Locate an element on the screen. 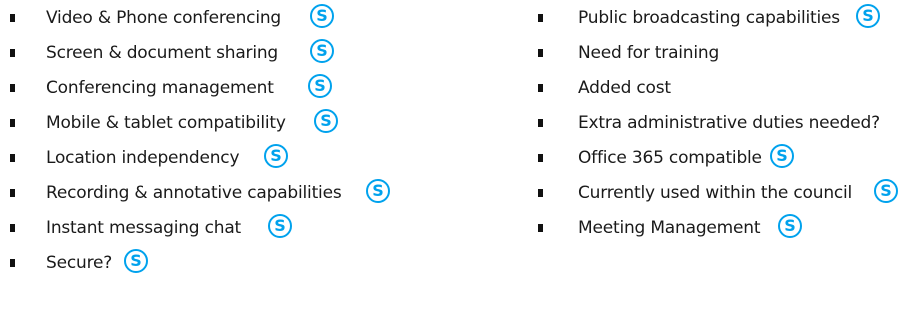 Image resolution: width=901 pixels, height=314 pixels. list-item: Public broadcasting capabilities is located at coordinates (715, 18).